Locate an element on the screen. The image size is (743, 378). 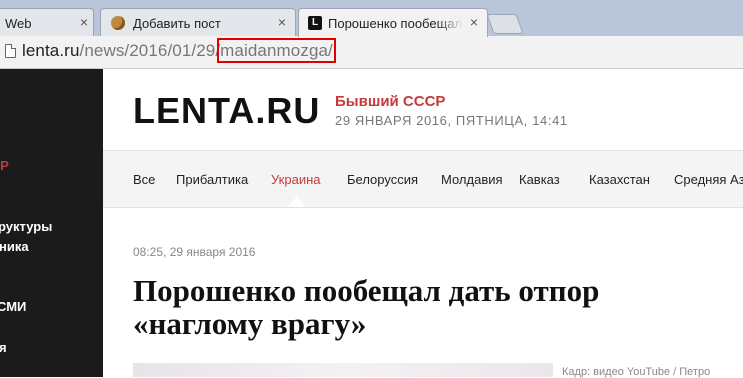
image-credit: Кадр: видео YouTube / Петро is located at coordinates (636, 372).